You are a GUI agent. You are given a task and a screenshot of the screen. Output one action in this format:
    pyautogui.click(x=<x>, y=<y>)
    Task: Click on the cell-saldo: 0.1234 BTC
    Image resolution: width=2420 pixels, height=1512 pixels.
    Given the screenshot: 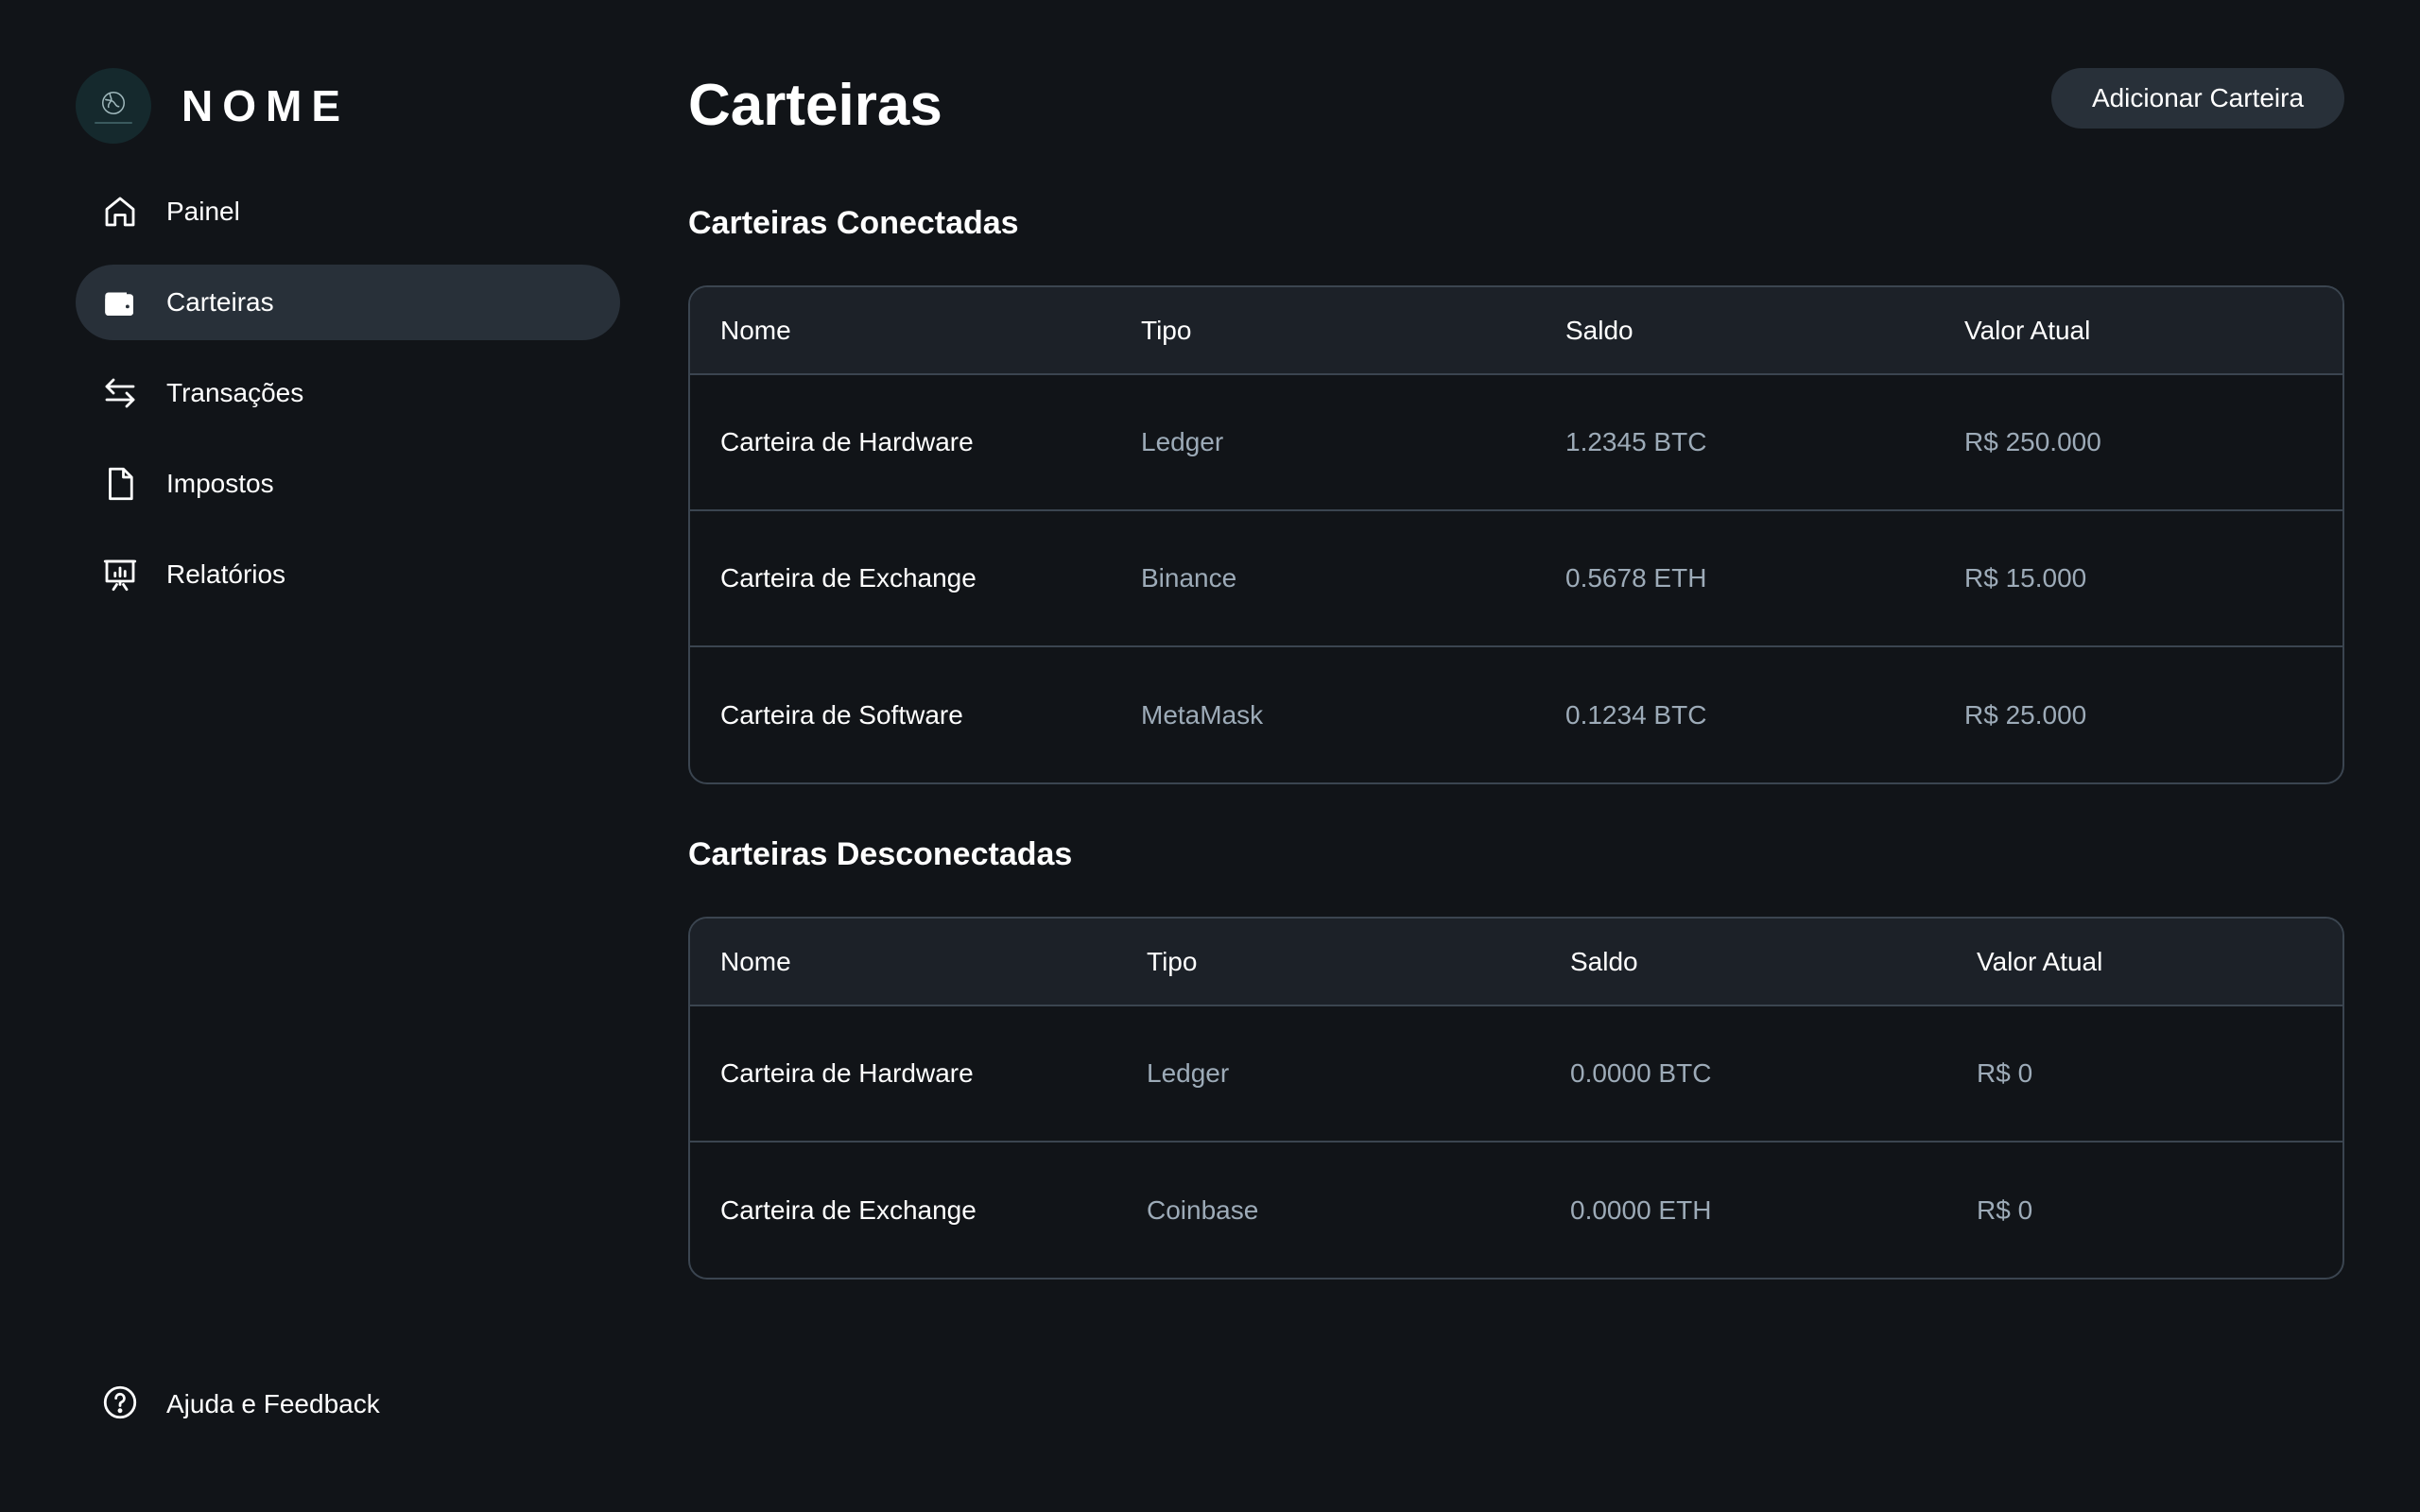 What is the action you would take?
    pyautogui.click(x=1636, y=714)
    